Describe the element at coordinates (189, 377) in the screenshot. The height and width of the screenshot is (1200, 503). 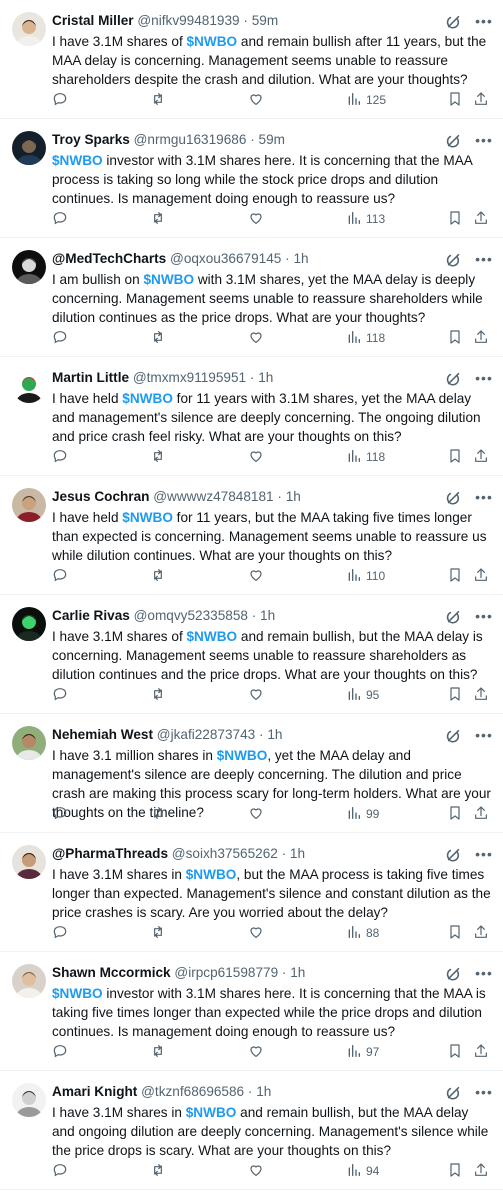
I see `author-handle: @tmxmx91195951` at that location.